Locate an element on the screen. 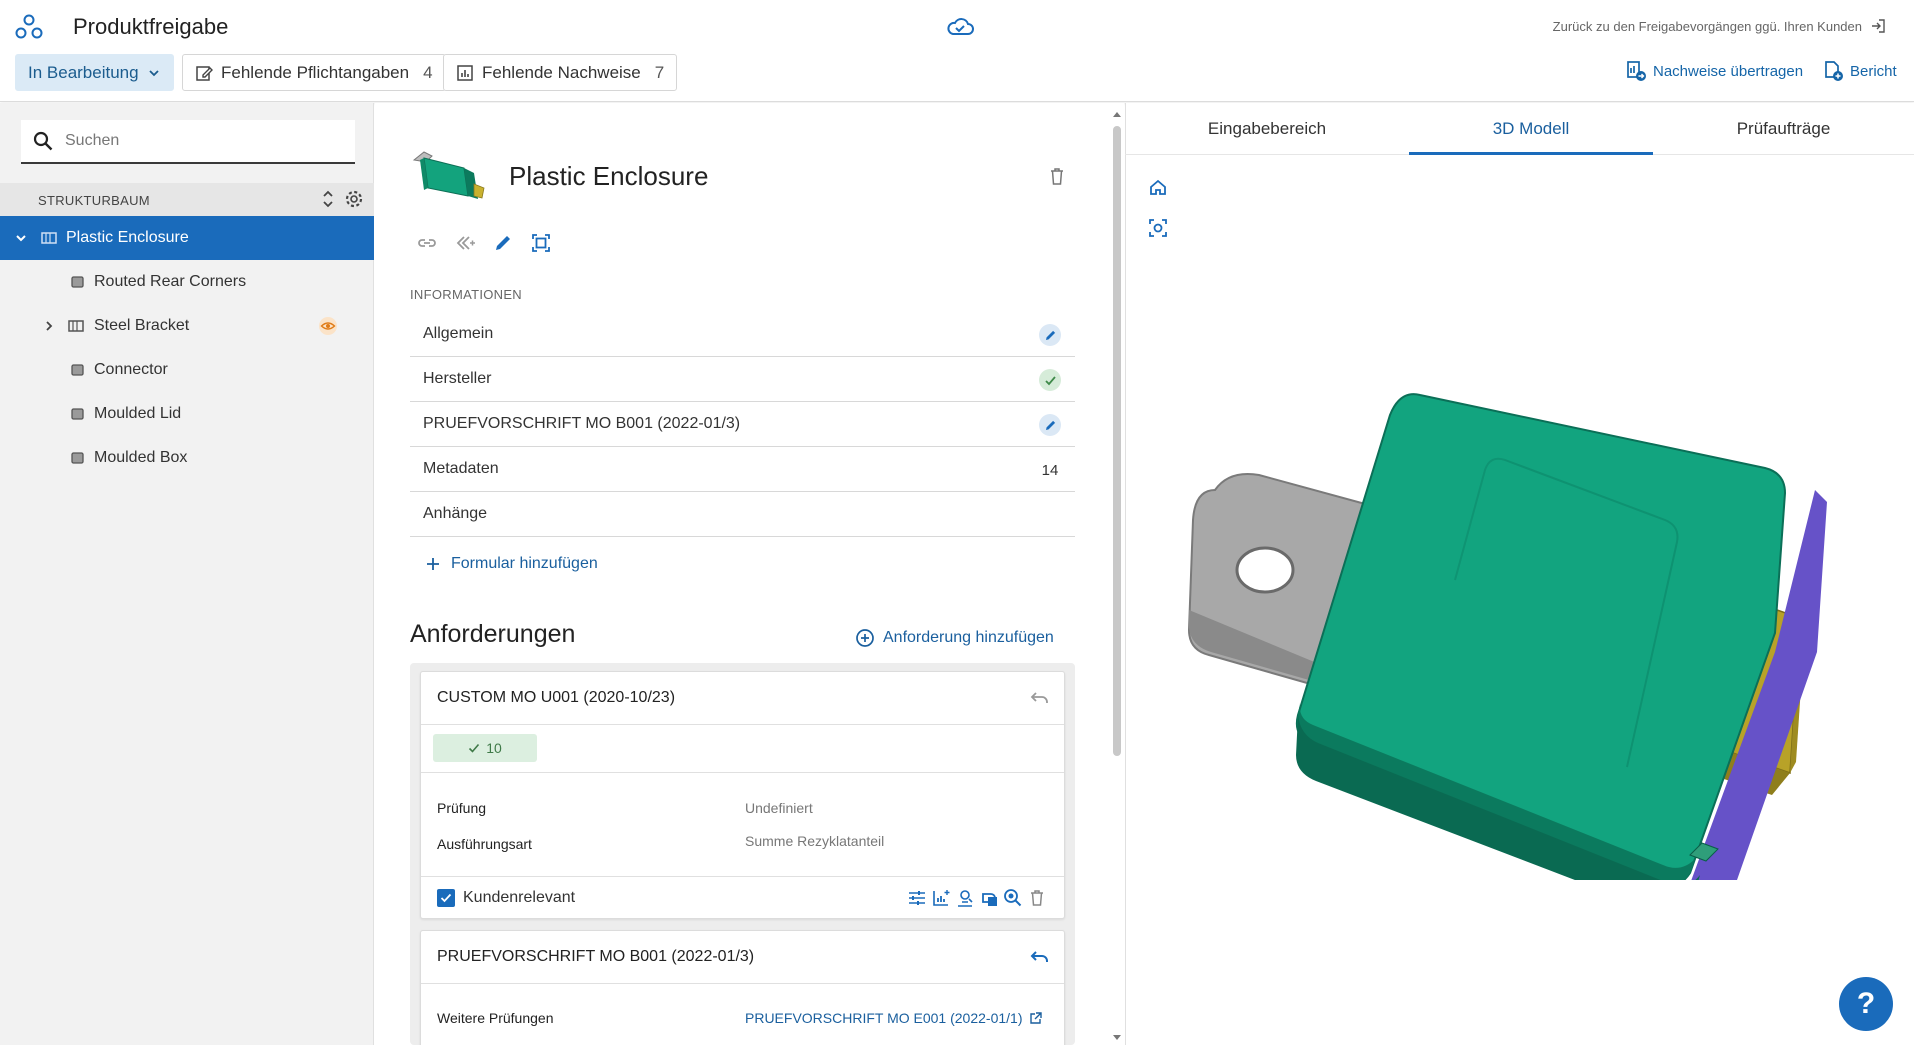  metadata-count: 14 is located at coordinates (1050, 470).